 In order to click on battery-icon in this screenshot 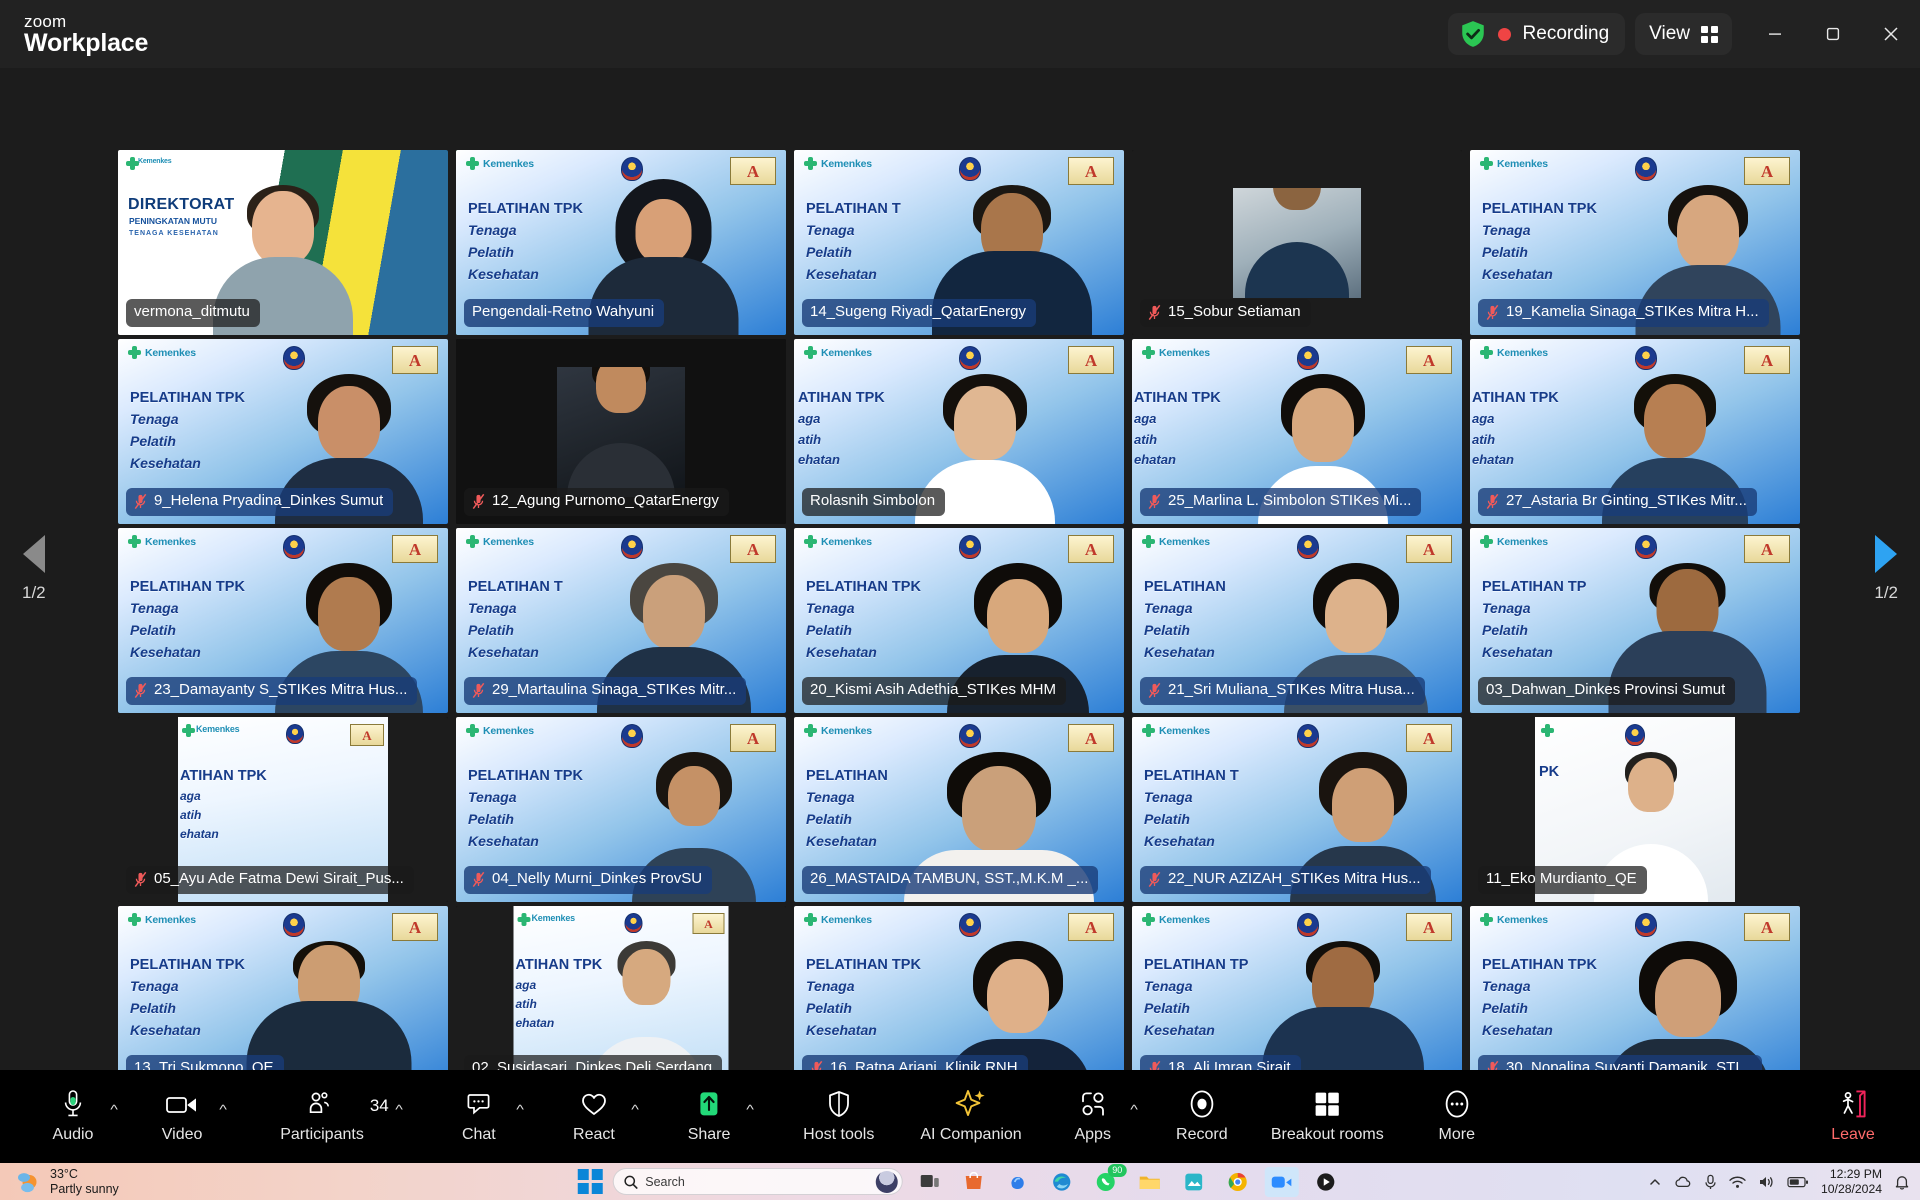, I will do `click(1798, 1182)`.